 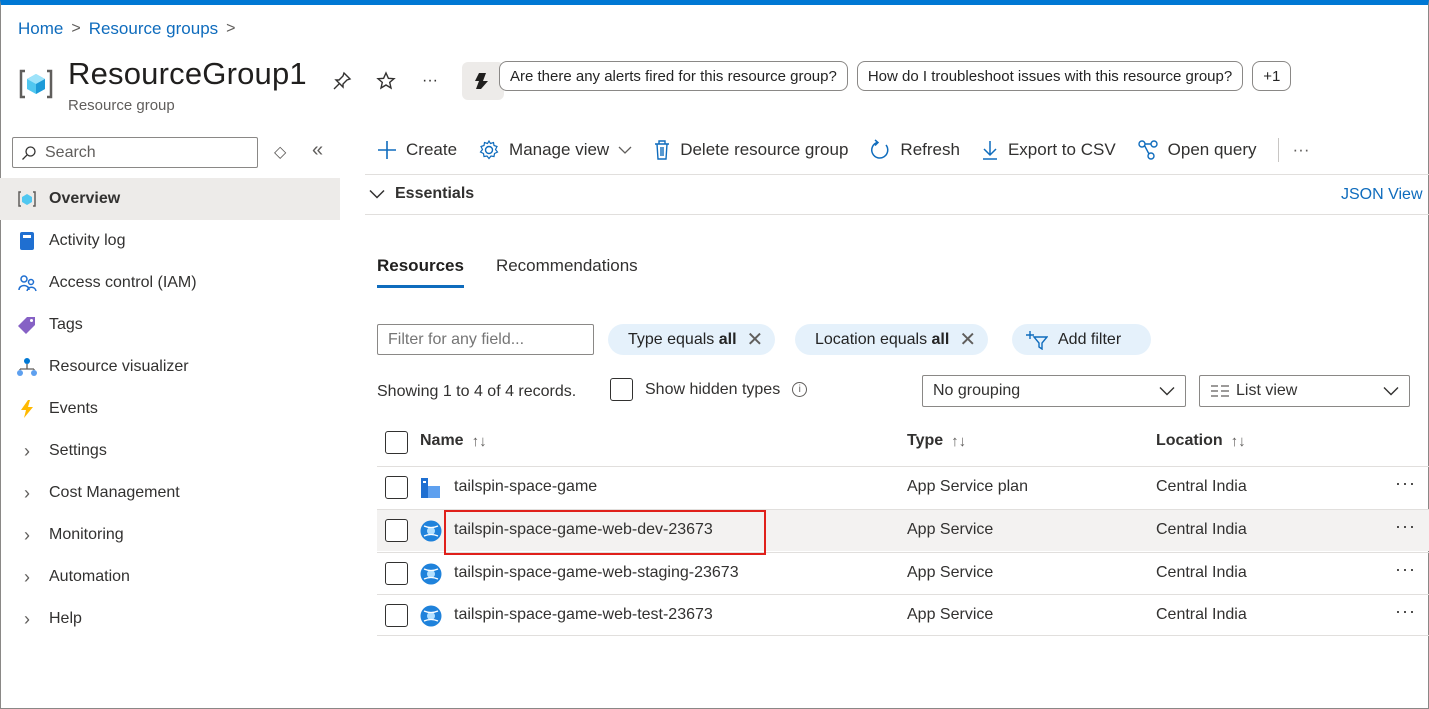 What do you see at coordinates (170, 199) in the screenshot?
I see `sidebar-item-overview: Overview` at bounding box center [170, 199].